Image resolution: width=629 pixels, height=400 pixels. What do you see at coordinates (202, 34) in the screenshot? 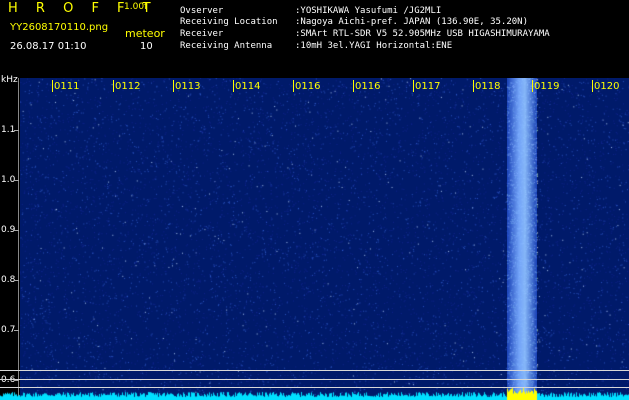
I see `receiver-label: Receiver` at bounding box center [202, 34].